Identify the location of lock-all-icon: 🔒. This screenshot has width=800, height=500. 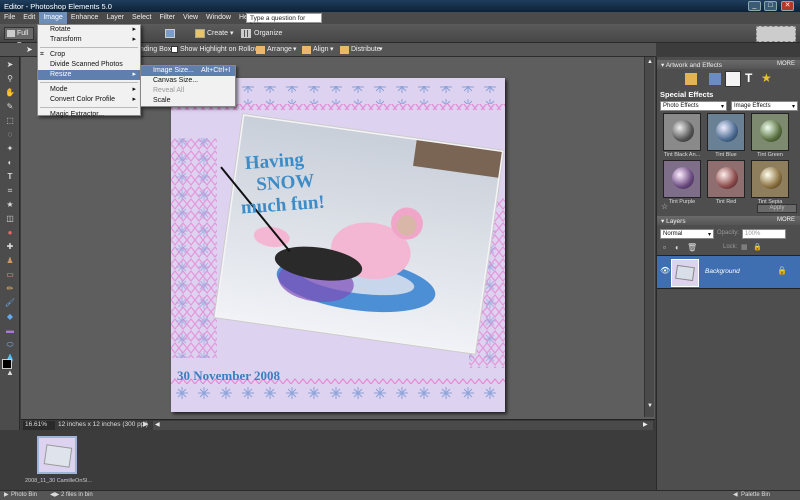
(757, 247).